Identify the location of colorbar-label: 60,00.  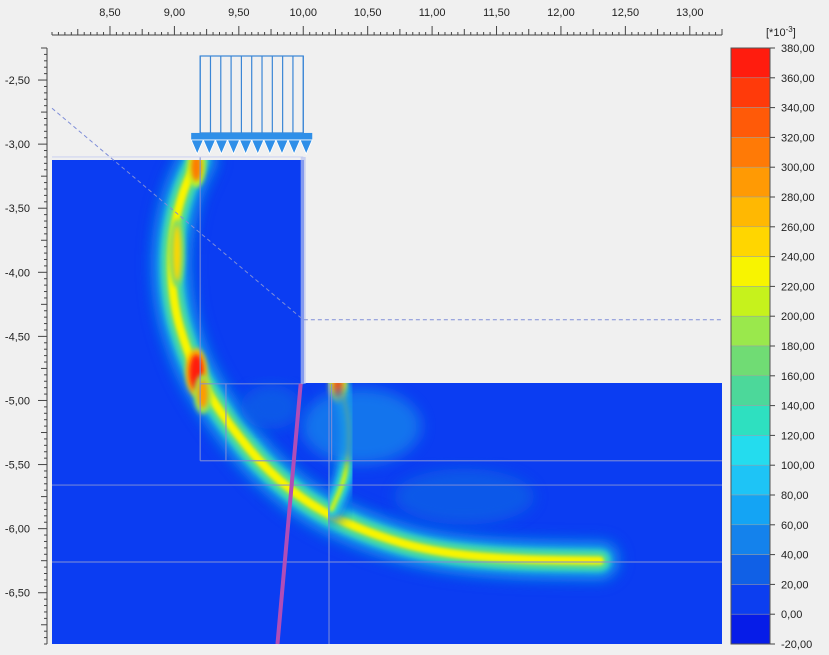
(795, 526).